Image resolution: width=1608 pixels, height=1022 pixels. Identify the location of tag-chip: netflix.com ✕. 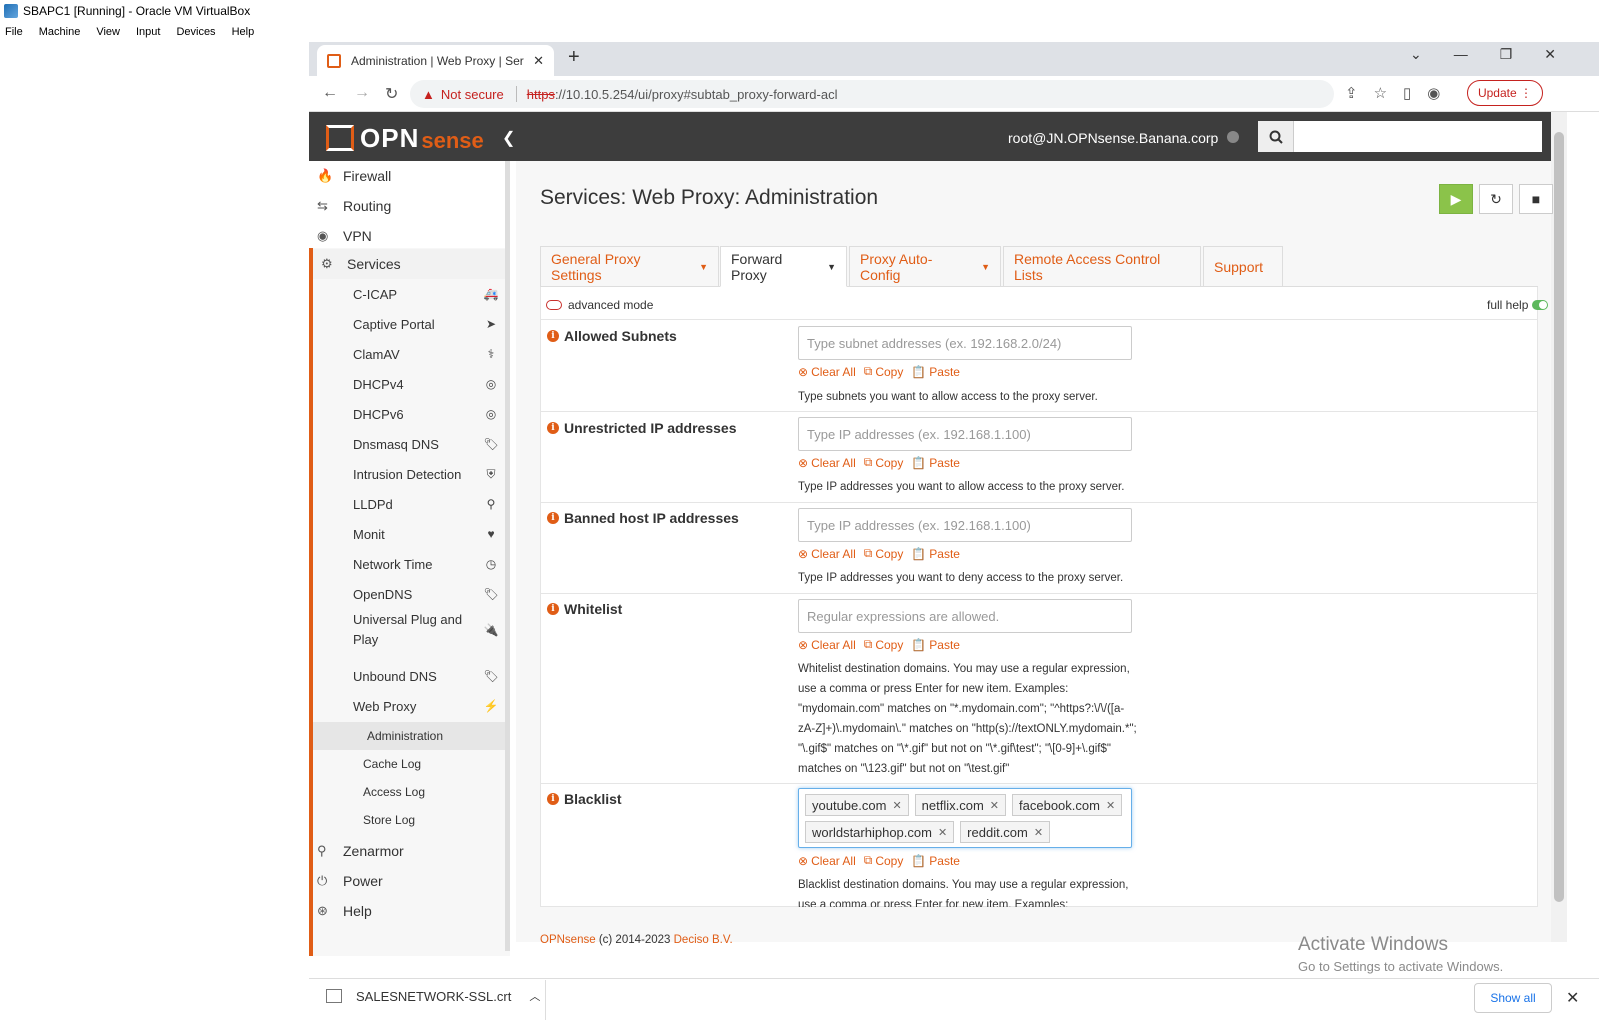
(960, 805).